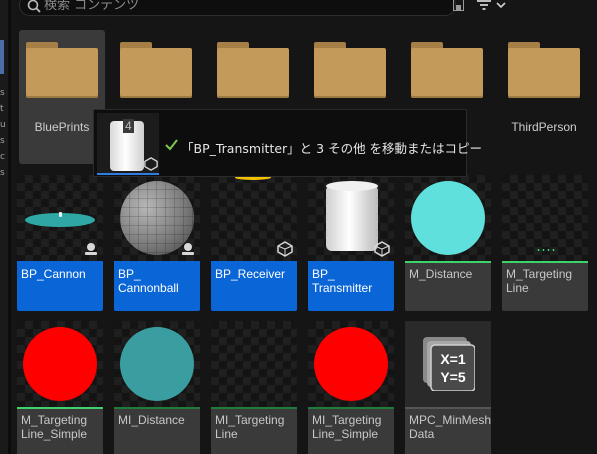 This screenshot has width=597, height=454. I want to click on parameter-collection-icon: X=1 Y=5, so click(449, 364).